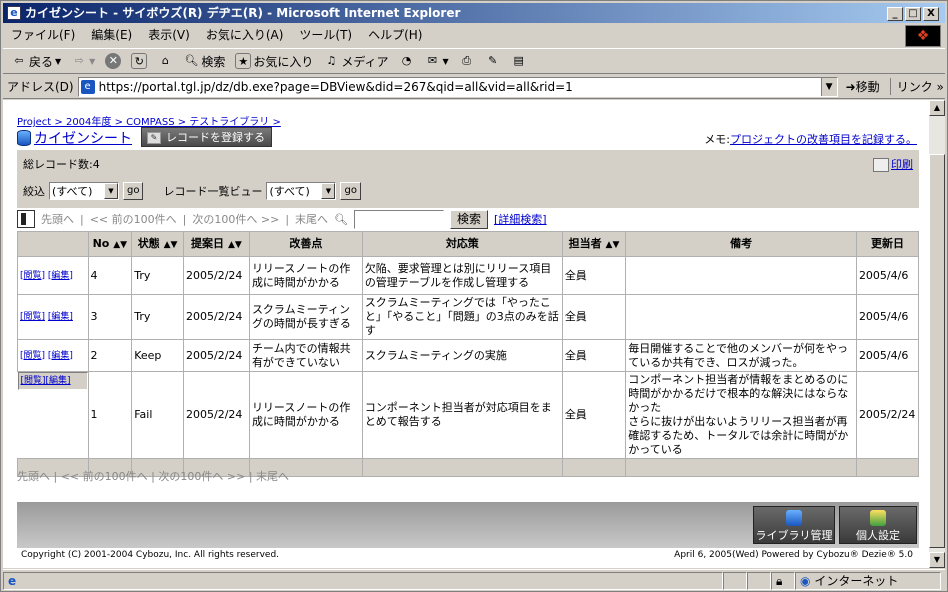  I want to click on forward-button: ⇨ ▼, so click(83, 61).